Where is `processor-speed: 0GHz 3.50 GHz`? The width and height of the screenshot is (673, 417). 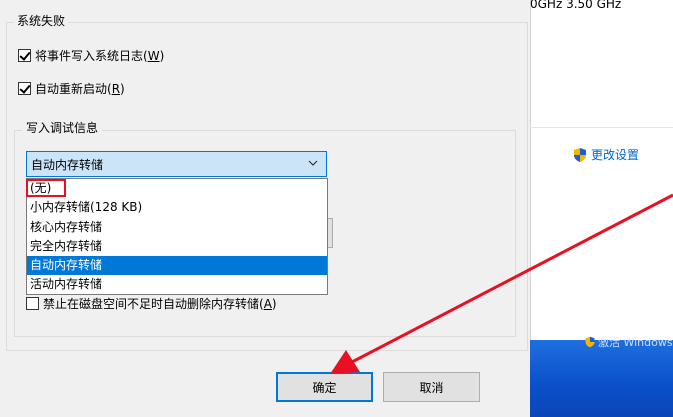 processor-speed: 0GHz 3.50 GHz is located at coordinates (576, 5).